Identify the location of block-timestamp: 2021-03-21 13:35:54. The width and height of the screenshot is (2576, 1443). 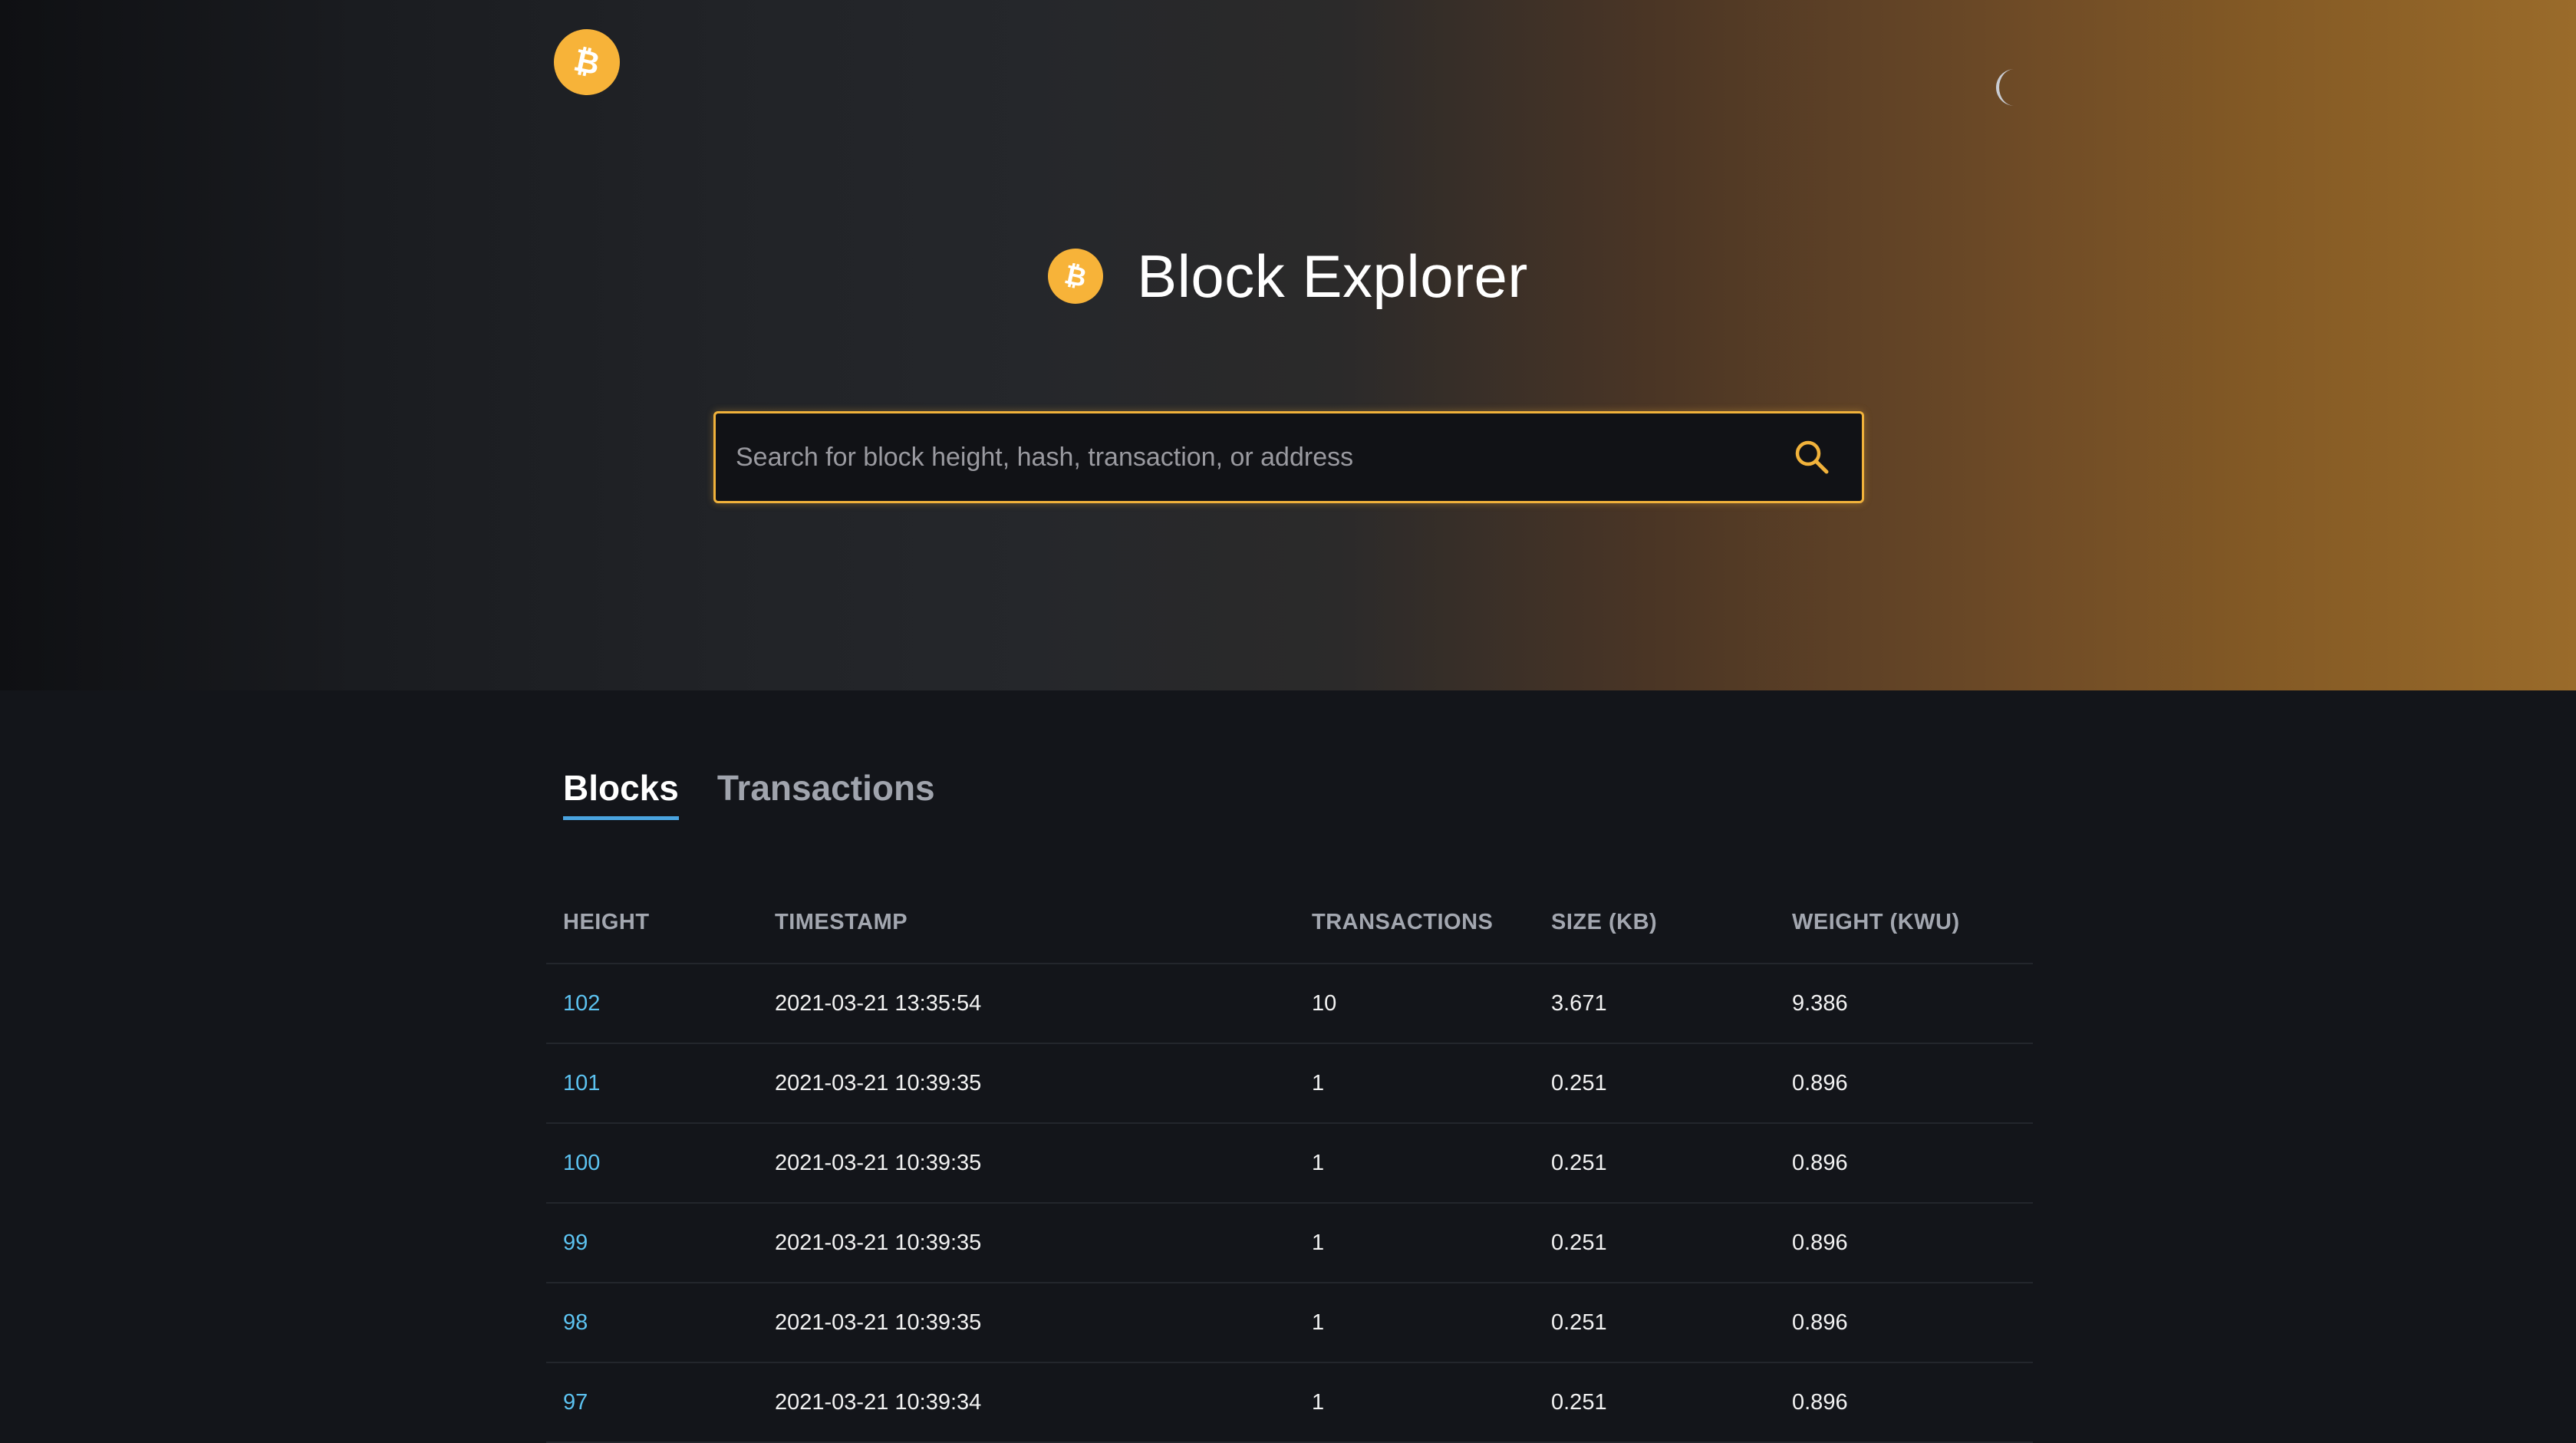
(1026, 1004).